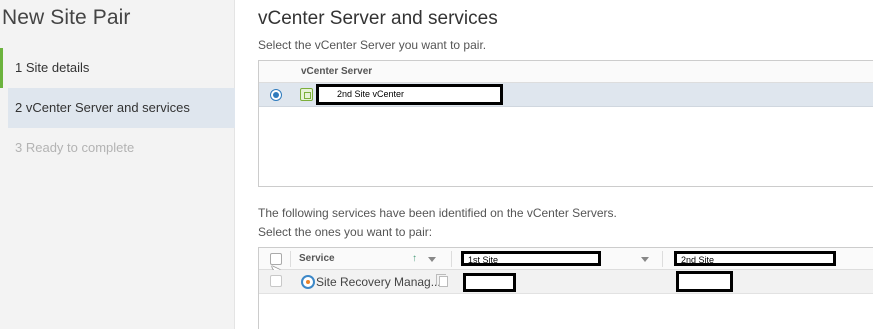 This screenshot has width=873, height=329. Describe the element at coordinates (566, 72) in the screenshot. I see `vcenter-grid-header: vCenter Server` at that location.